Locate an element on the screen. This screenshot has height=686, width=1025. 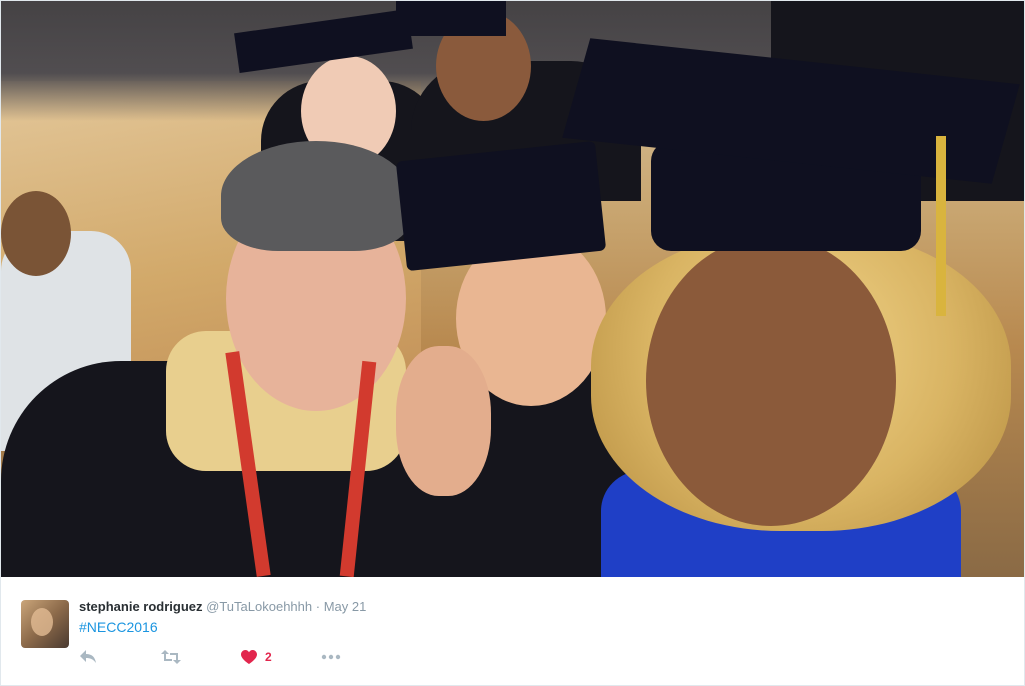
reply-icon is located at coordinates (88, 657).